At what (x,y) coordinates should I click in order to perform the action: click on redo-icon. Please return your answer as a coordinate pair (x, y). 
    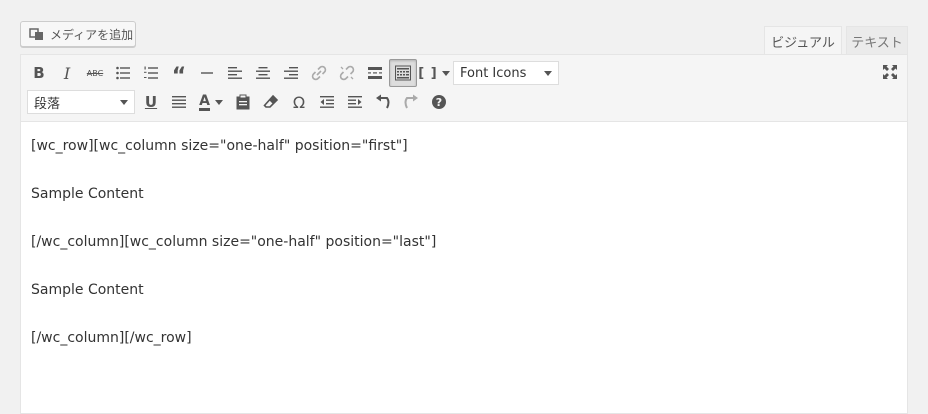
    Looking at the image, I should click on (411, 101).